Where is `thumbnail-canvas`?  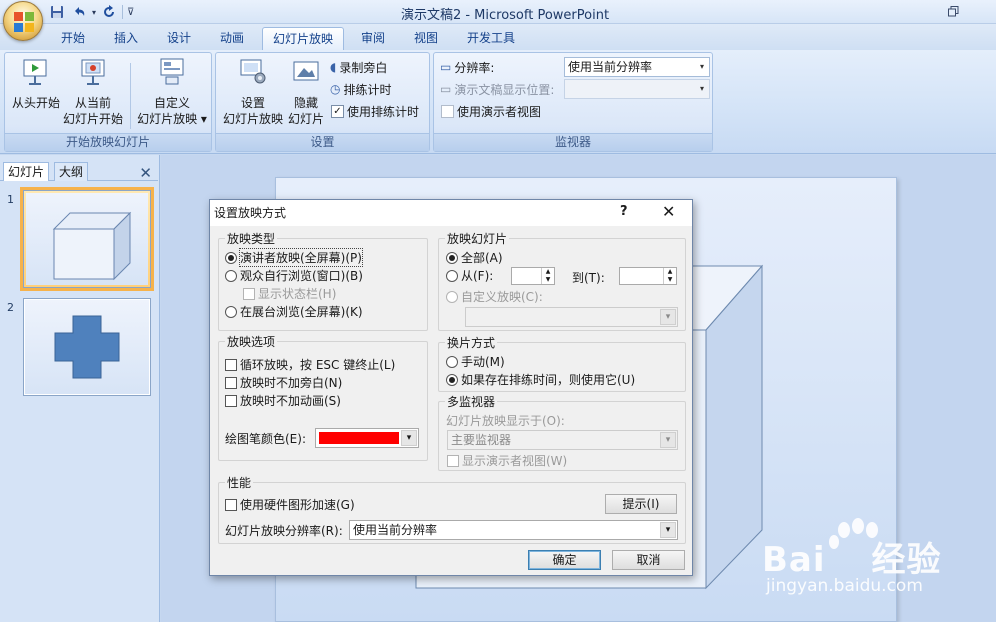
thumbnail-canvas is located at coordinates (87, 239).